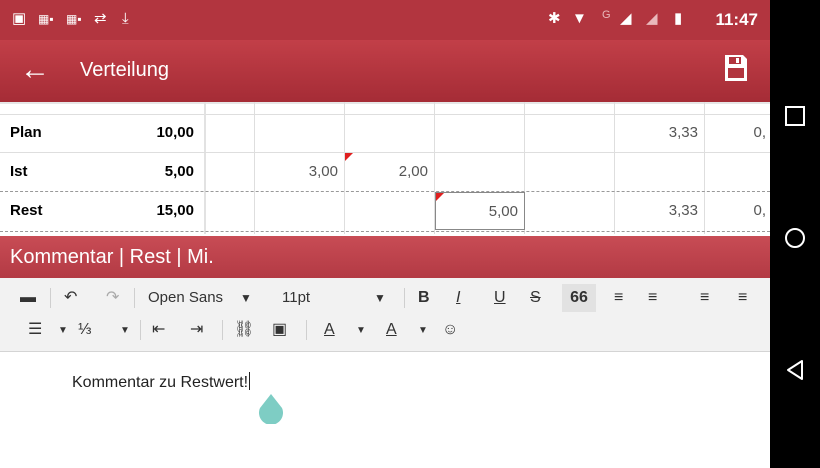 The height and width of the screenshot is (468, 820). What do you see at coordinates (736, 19) in the screenshot?
I see `clock: 11:47` at bounding box center [736, 19].